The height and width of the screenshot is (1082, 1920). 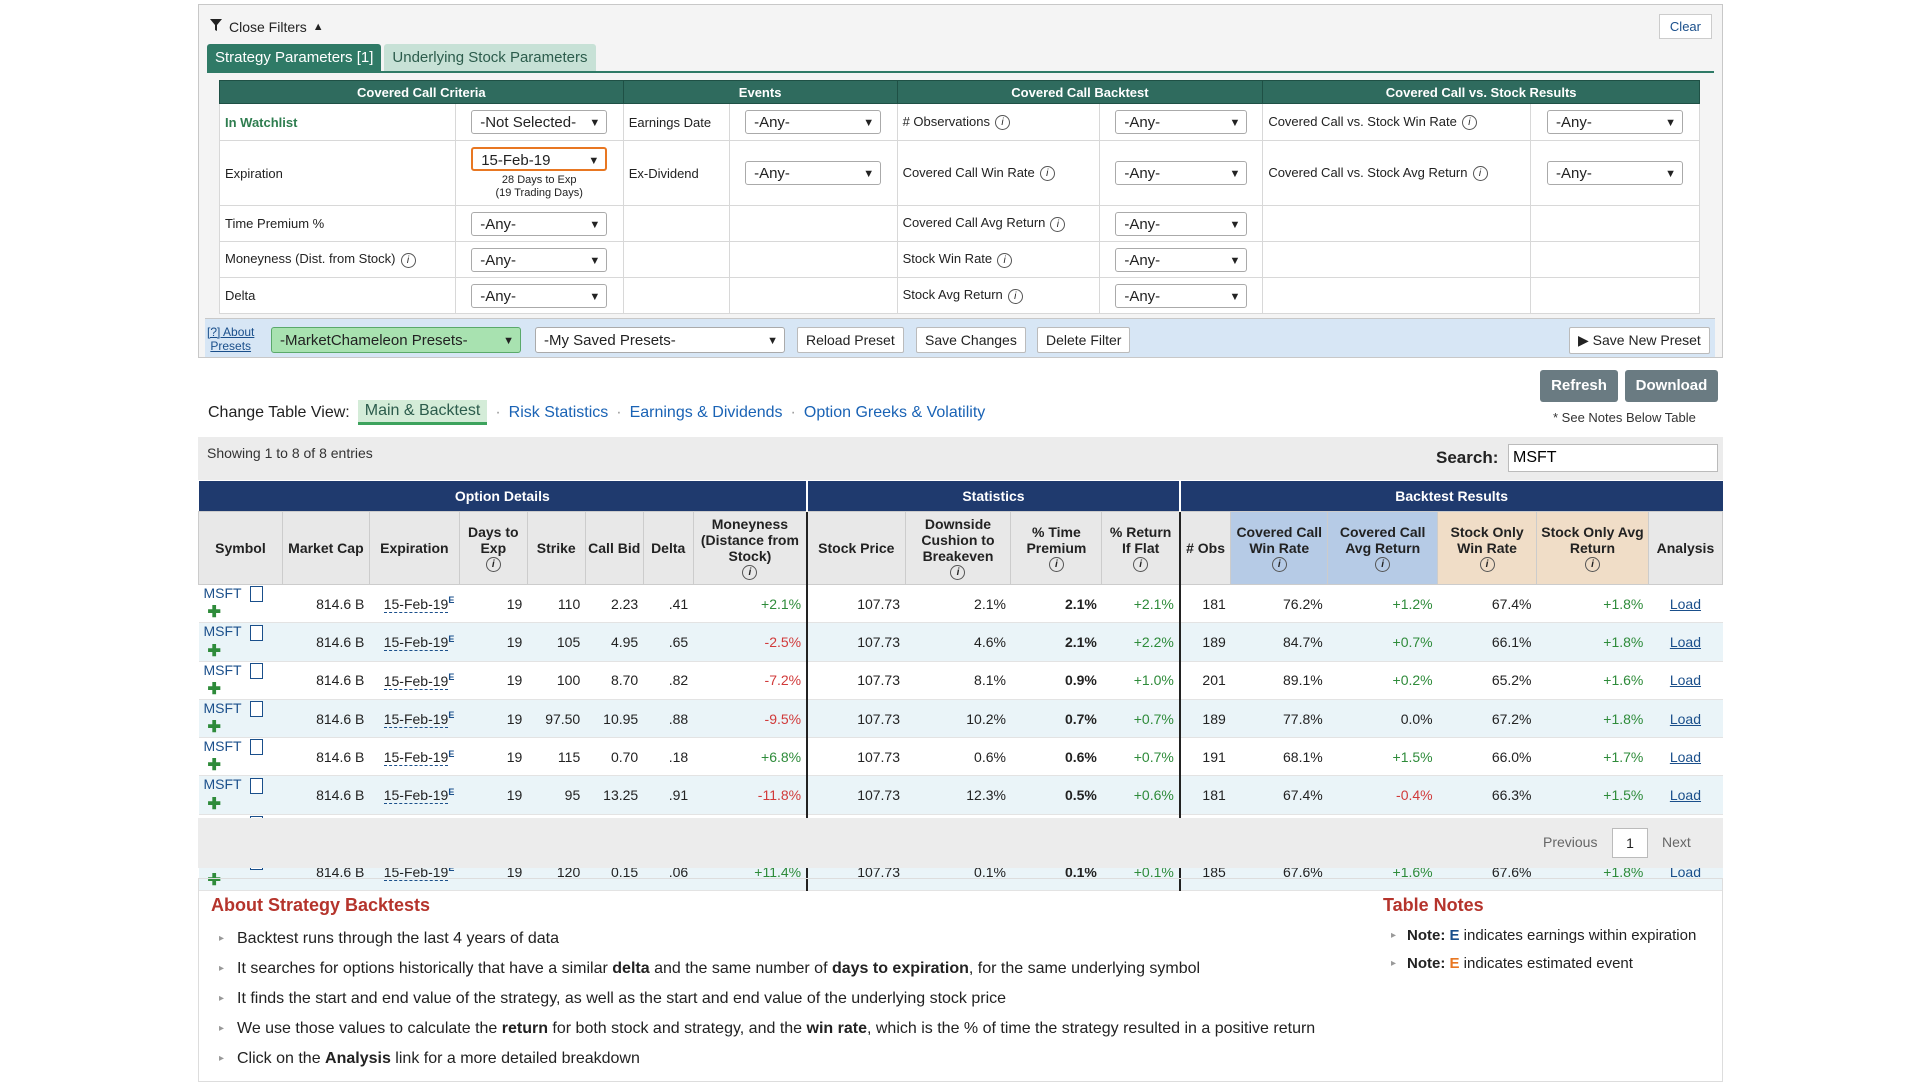 What do you see at coordinates (1614, 173) in the screenshot?
I see `vs-avg-return-select: -Any- ▼` at bounding box center [1614, 173].